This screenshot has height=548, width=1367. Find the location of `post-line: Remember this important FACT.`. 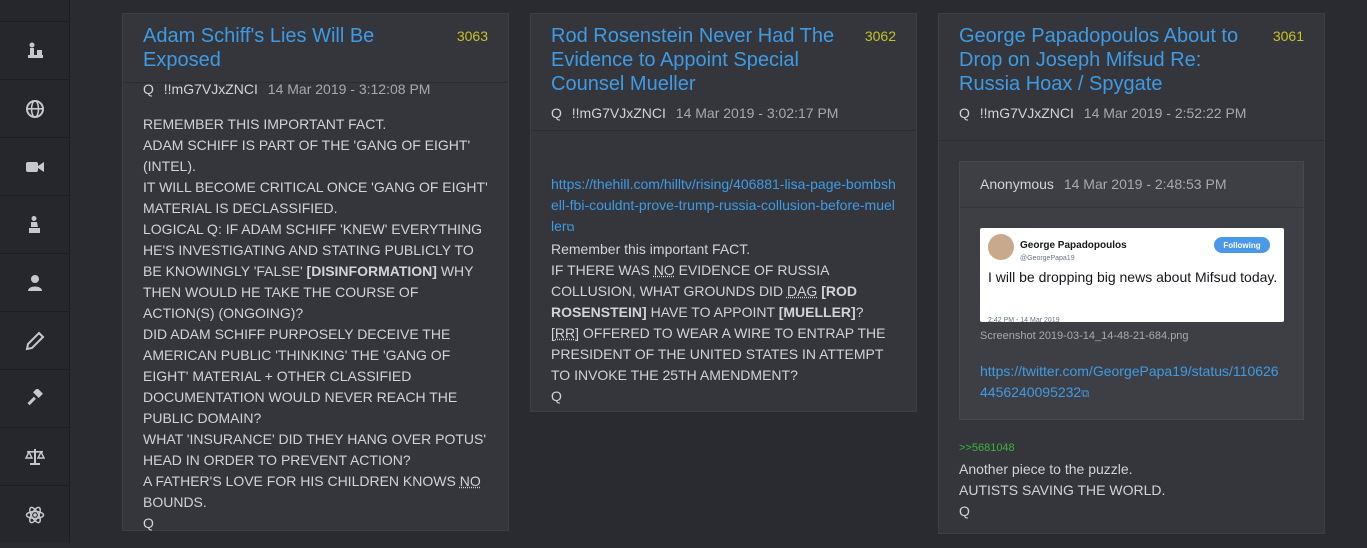

post-line: Remember this important FACT. is located at coordinates (651, 249).